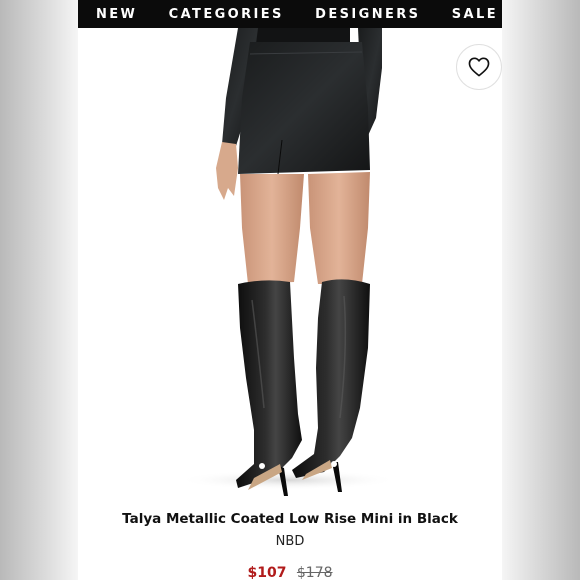 This screenshot has height=580, width=580. Describe the element at coordinates (116, 14) in the screenshot. I see `nav-item-new: NEW` at that location.